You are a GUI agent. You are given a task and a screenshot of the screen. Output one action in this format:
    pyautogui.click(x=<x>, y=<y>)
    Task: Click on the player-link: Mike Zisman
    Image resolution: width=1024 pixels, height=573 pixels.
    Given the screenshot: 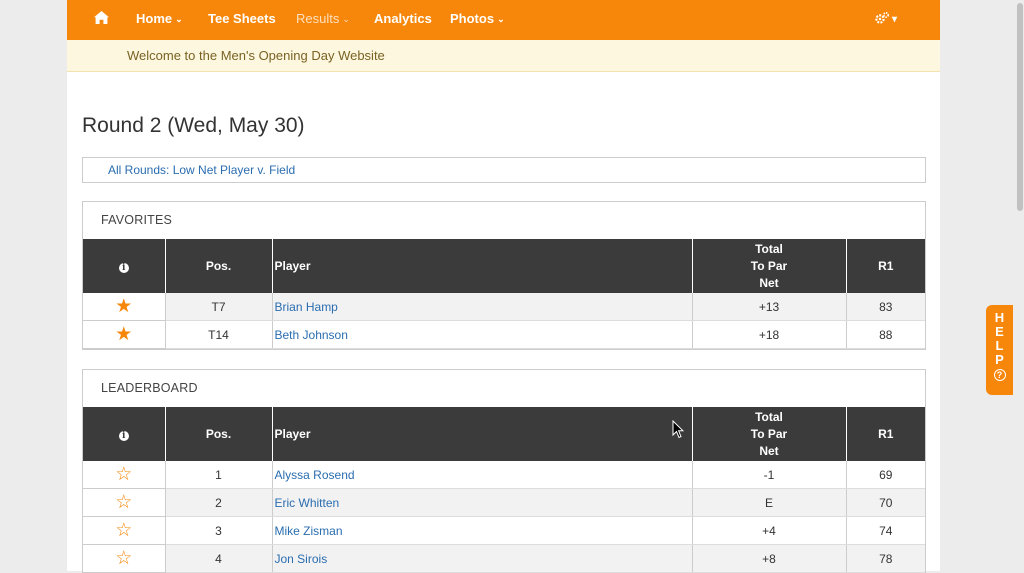 What is the action you would take?
    pyautogui.click(x=309, y=531)
    